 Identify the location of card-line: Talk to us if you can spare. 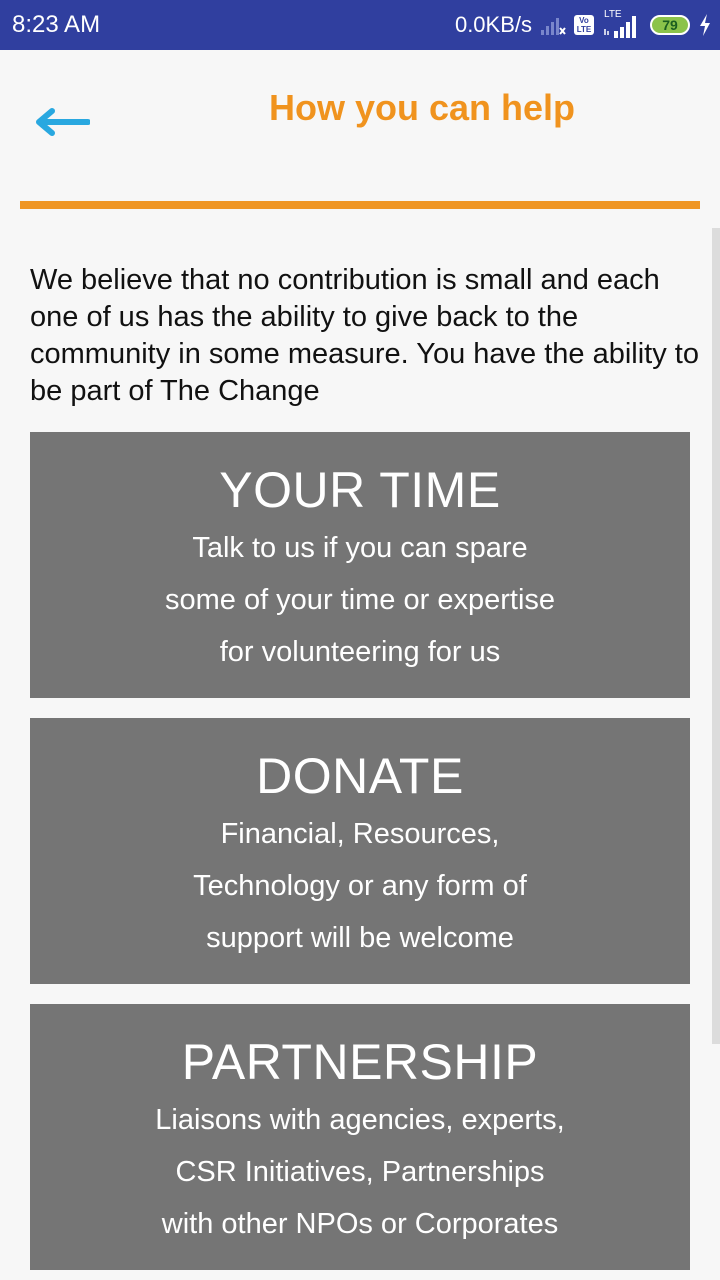
(360, 548).